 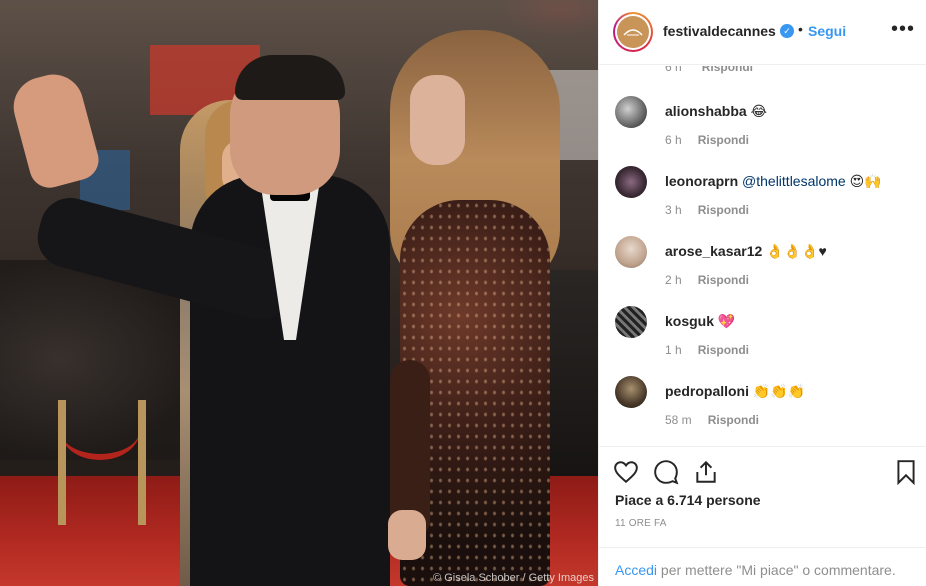 What do you see at coordinates (62, 462) in the screenshot?
I see `rope-post` at bounding box center [62, 462].